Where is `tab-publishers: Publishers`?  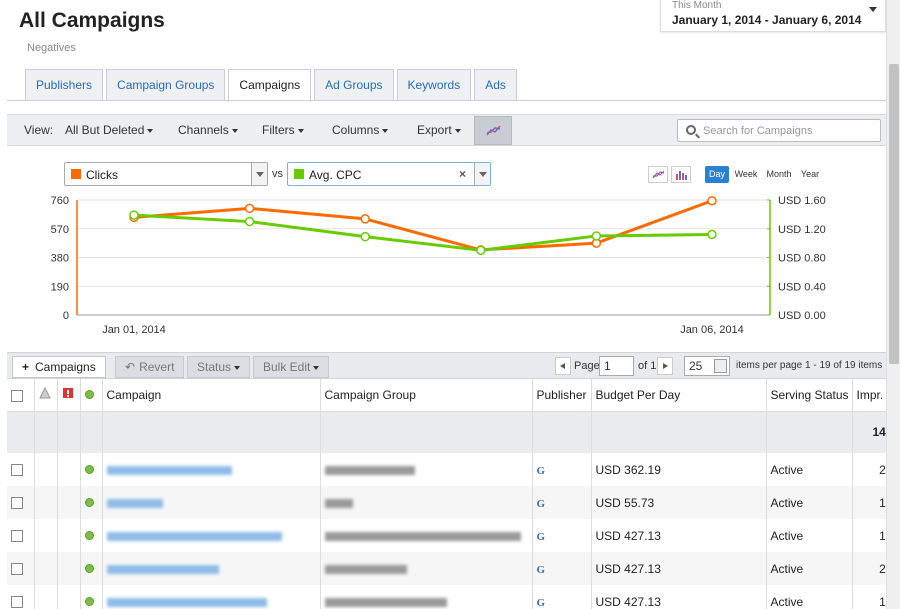
tab-publishers: Publishers is located at coordinates (64, 85).